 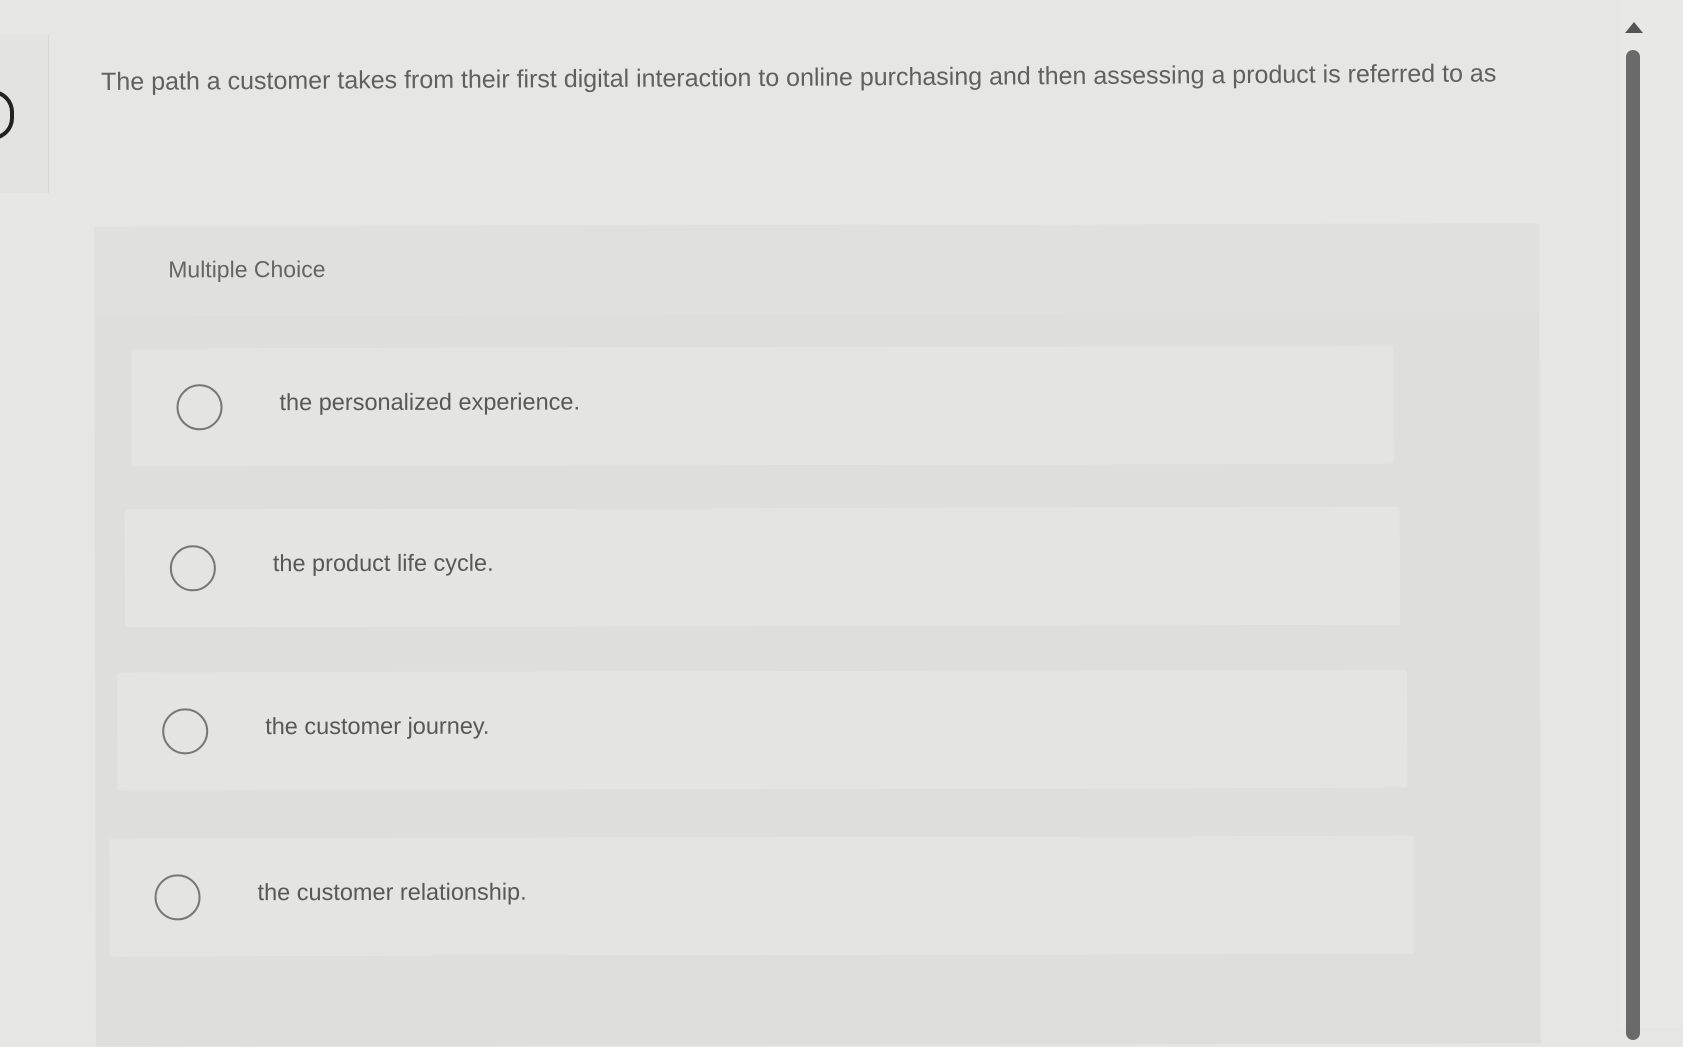 What do you see at coordinates (817, 270) in the screenshot?
I see `choices-header: Multiple Choice` at bounding box center [817, 270].